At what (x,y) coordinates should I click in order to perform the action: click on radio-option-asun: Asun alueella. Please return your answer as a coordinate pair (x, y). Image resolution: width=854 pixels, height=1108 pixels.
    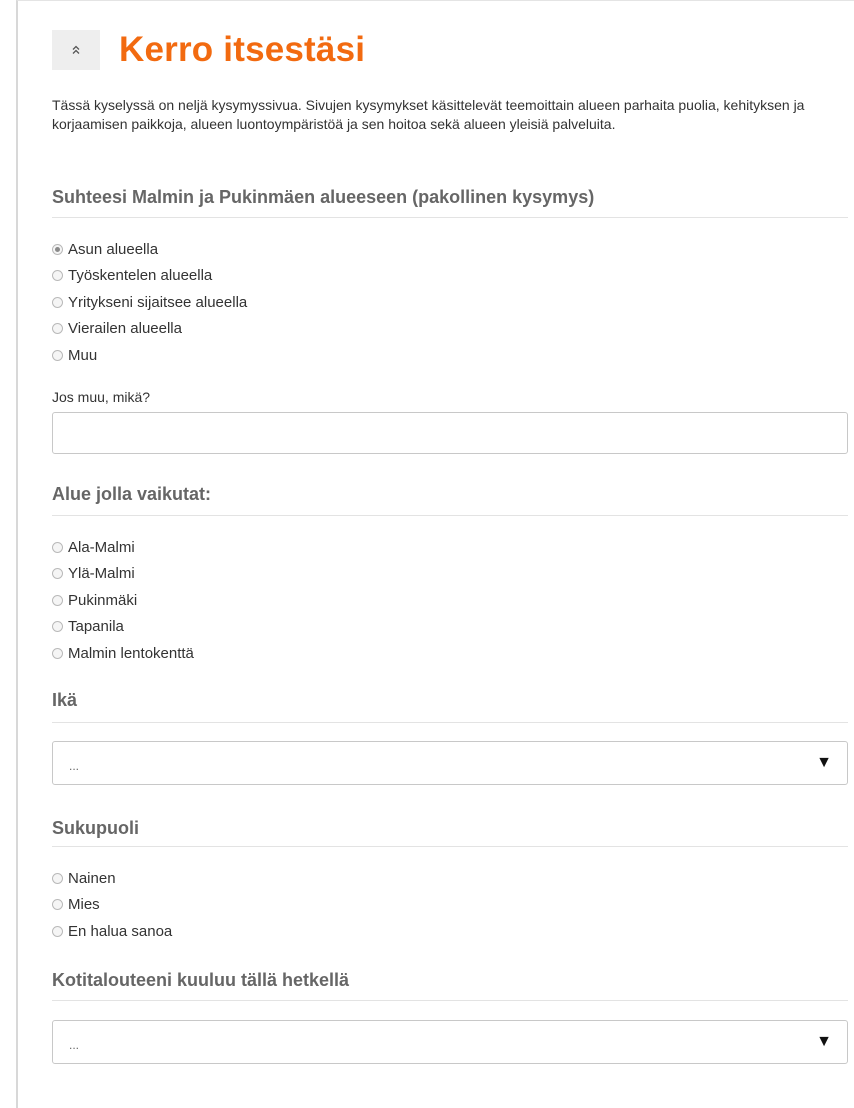
    Looking at the image, I should click on (149, 249).